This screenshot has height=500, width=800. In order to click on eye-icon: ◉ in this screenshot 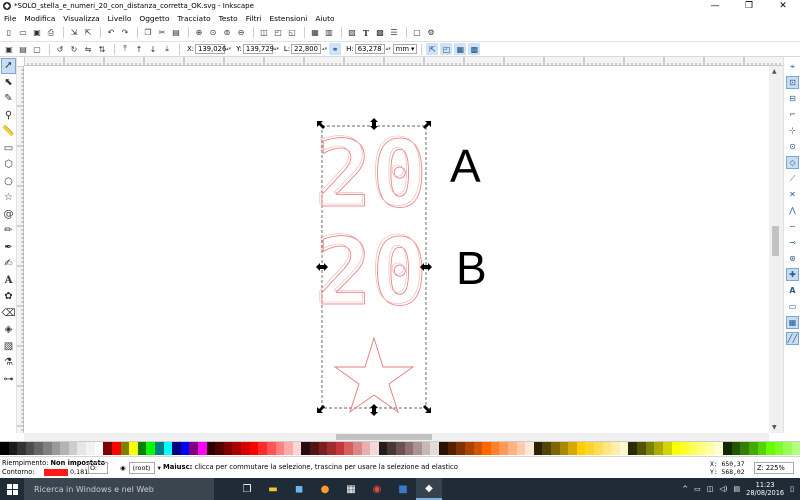, I will do `click(123, 468)`.